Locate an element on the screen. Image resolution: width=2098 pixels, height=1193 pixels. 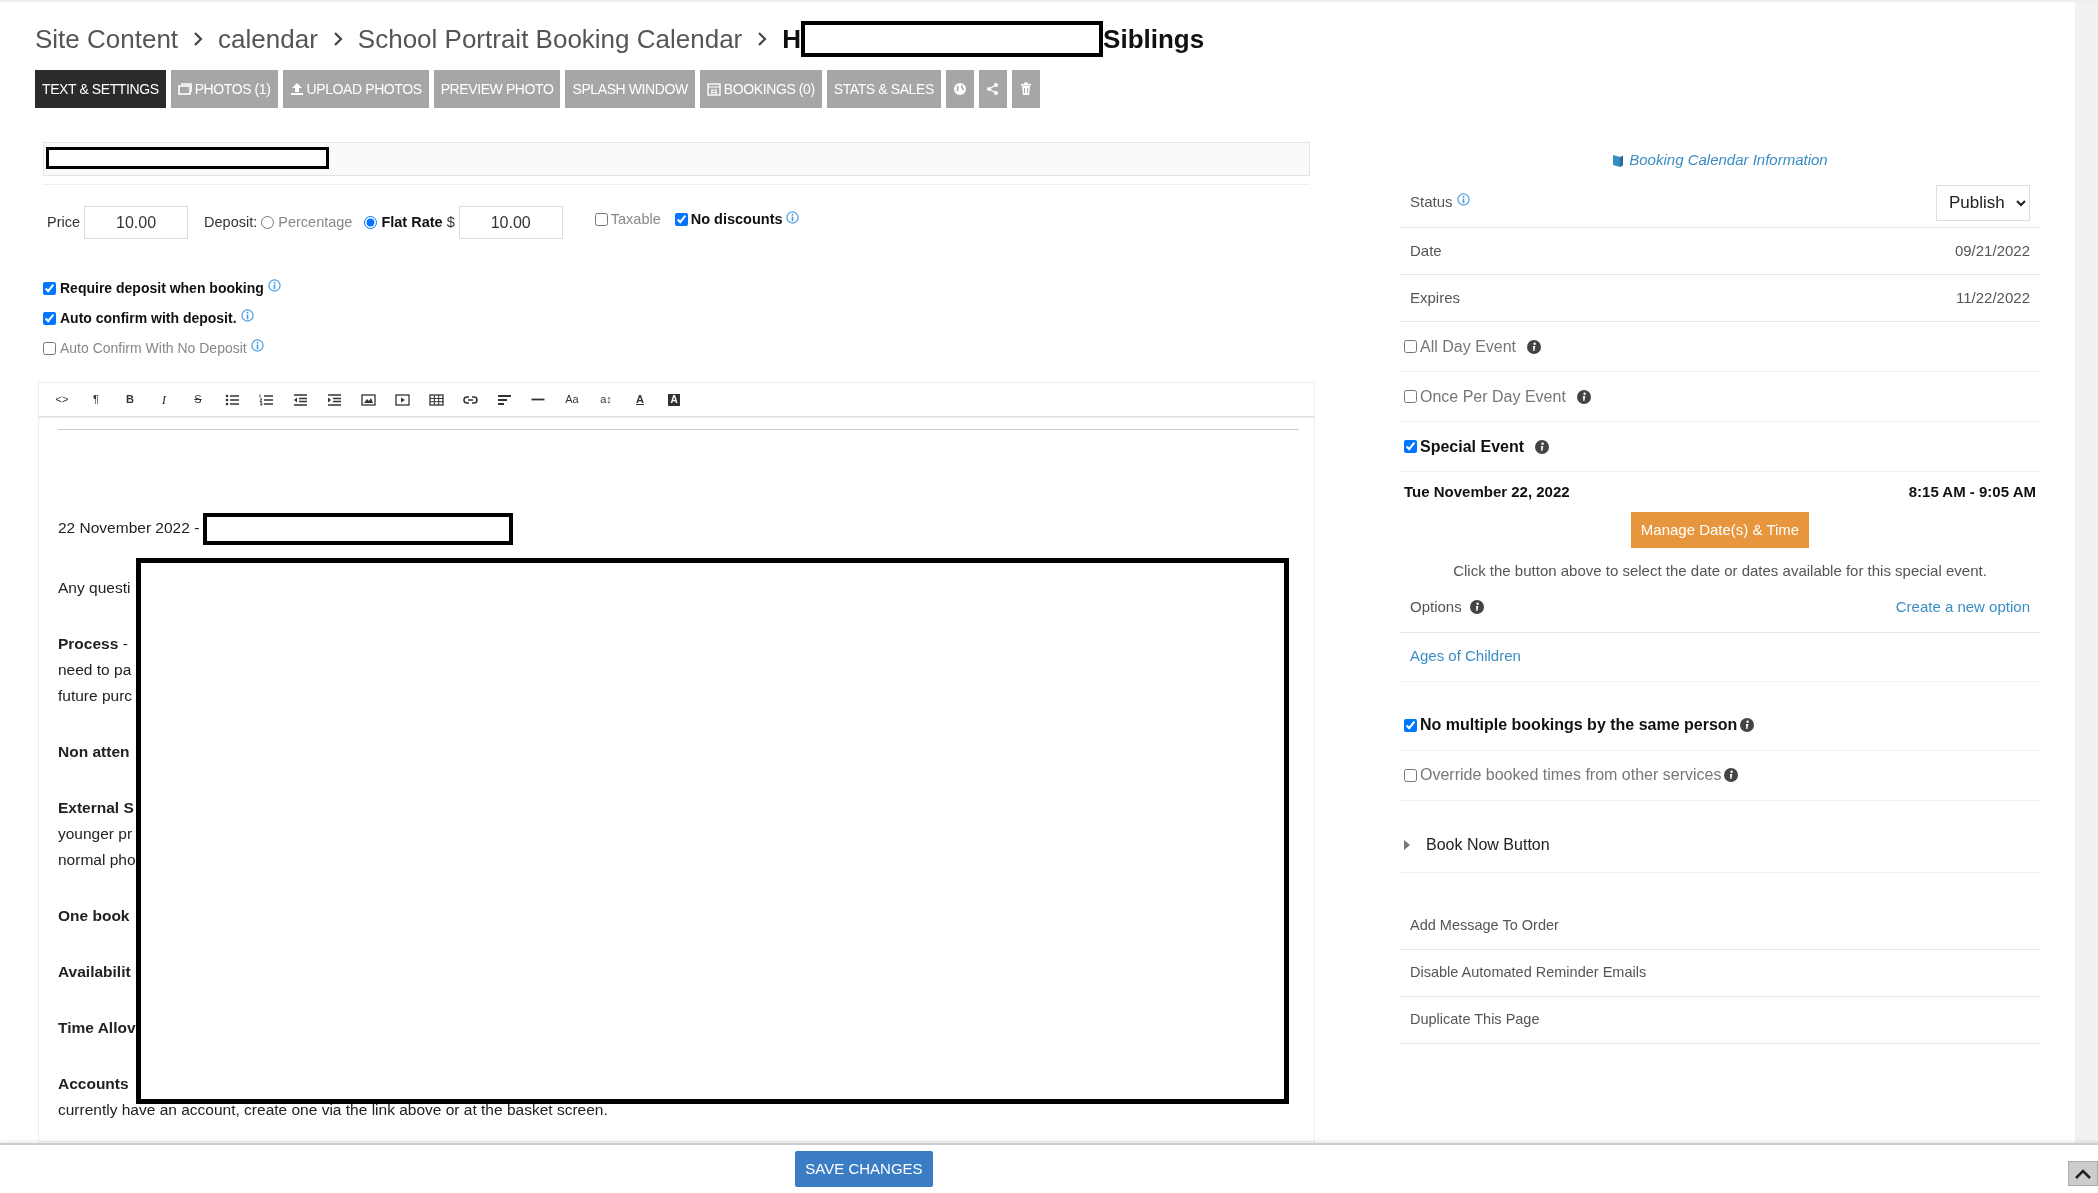
share-icon is located at coordinates (992, 89).